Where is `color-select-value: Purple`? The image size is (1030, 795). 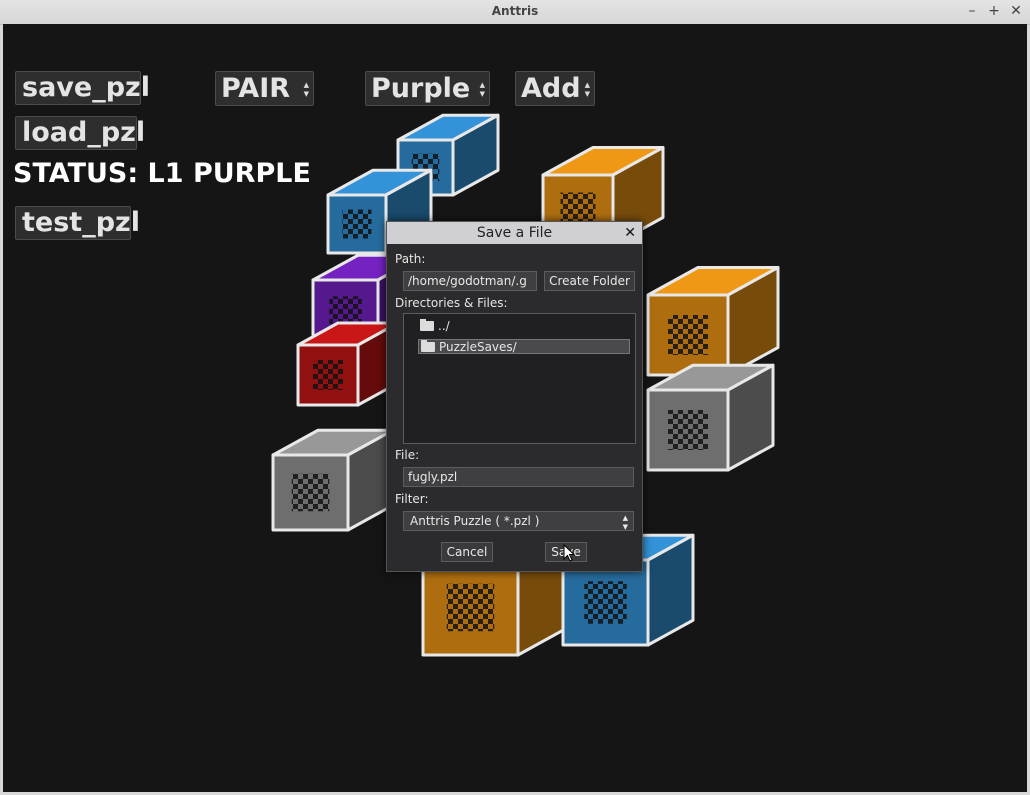
color-select-value: Purple is located at coordinates (421, 88).